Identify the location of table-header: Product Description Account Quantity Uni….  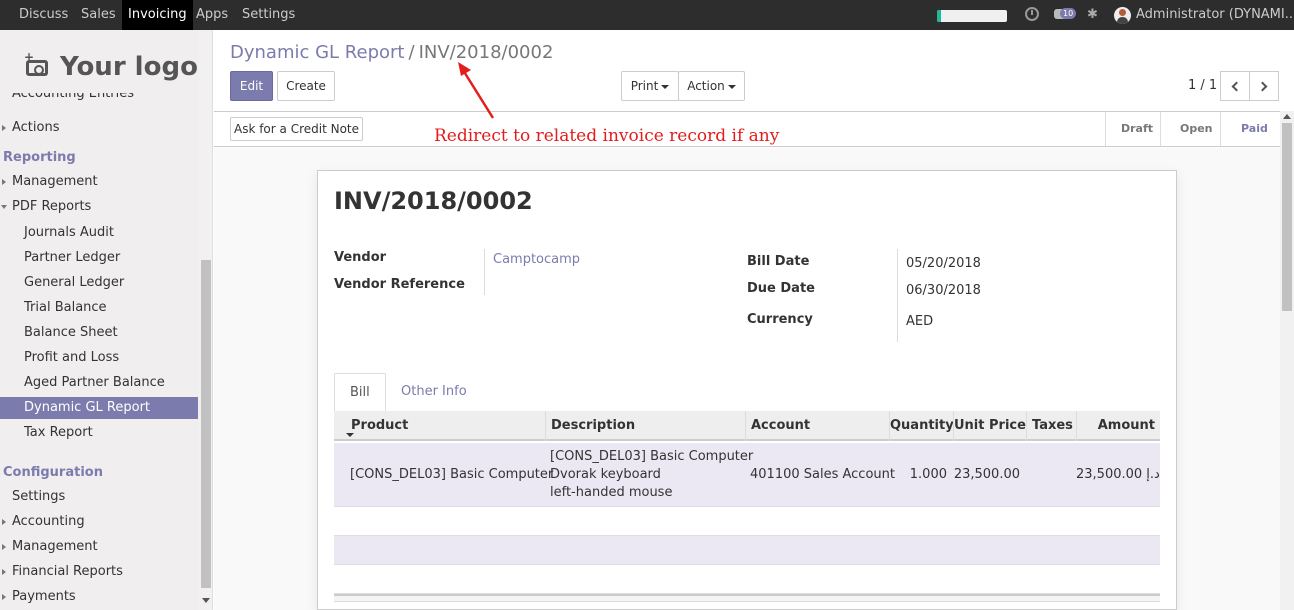
(747, 426).